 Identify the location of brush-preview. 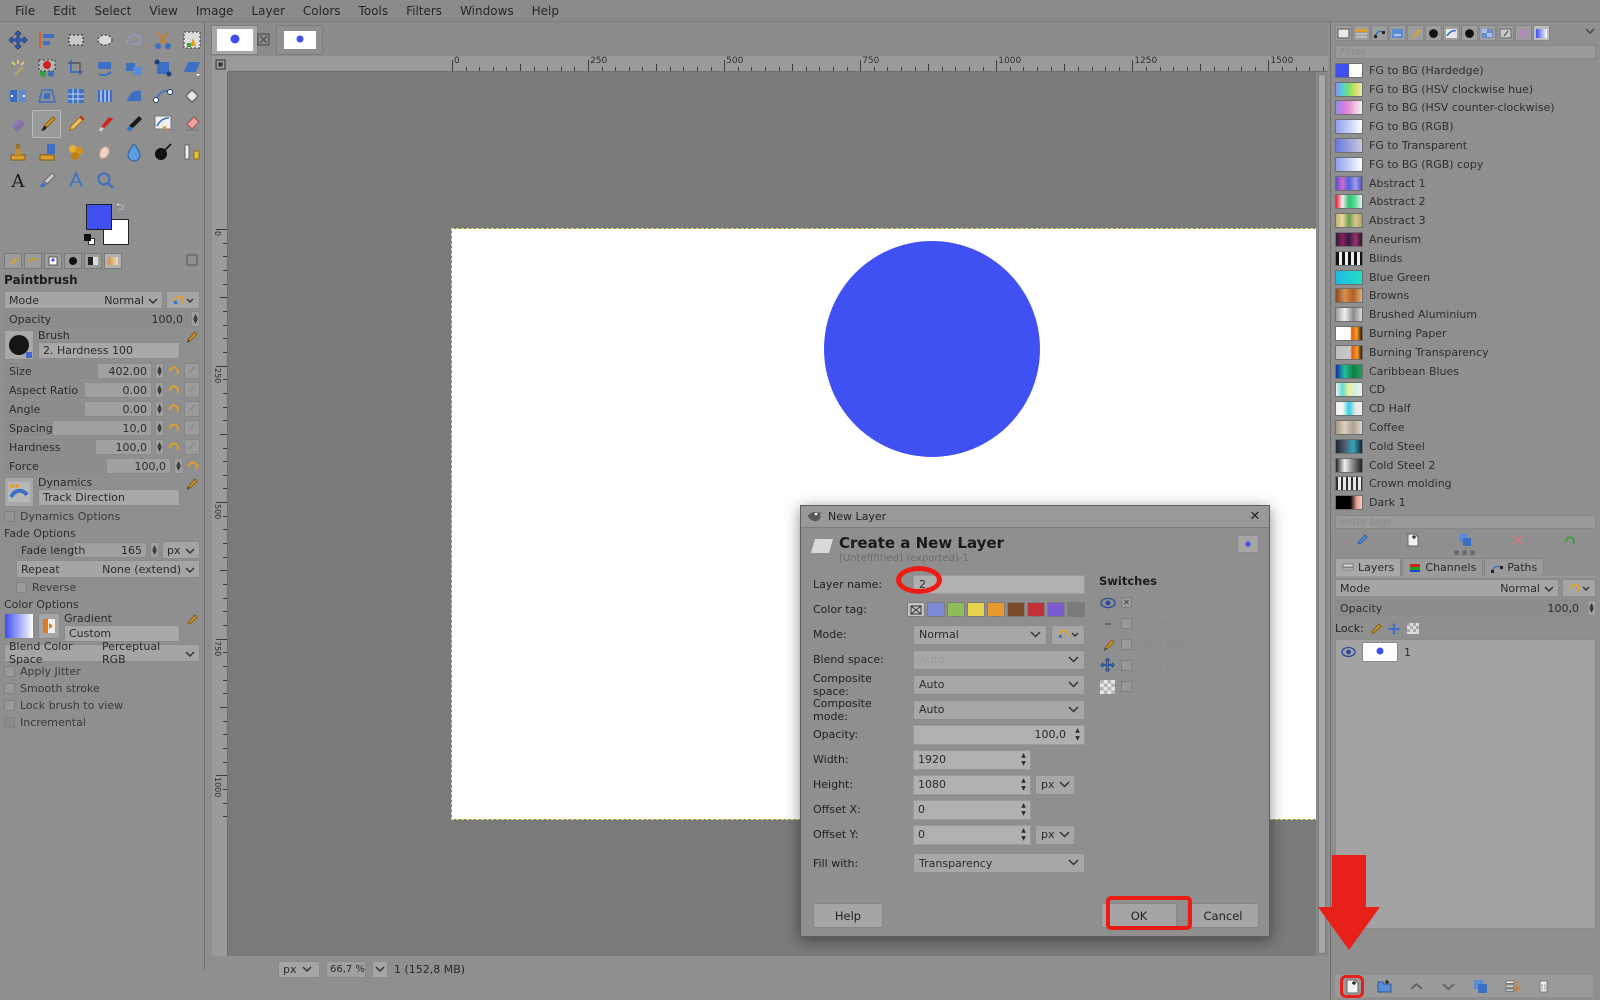
(19, 345).